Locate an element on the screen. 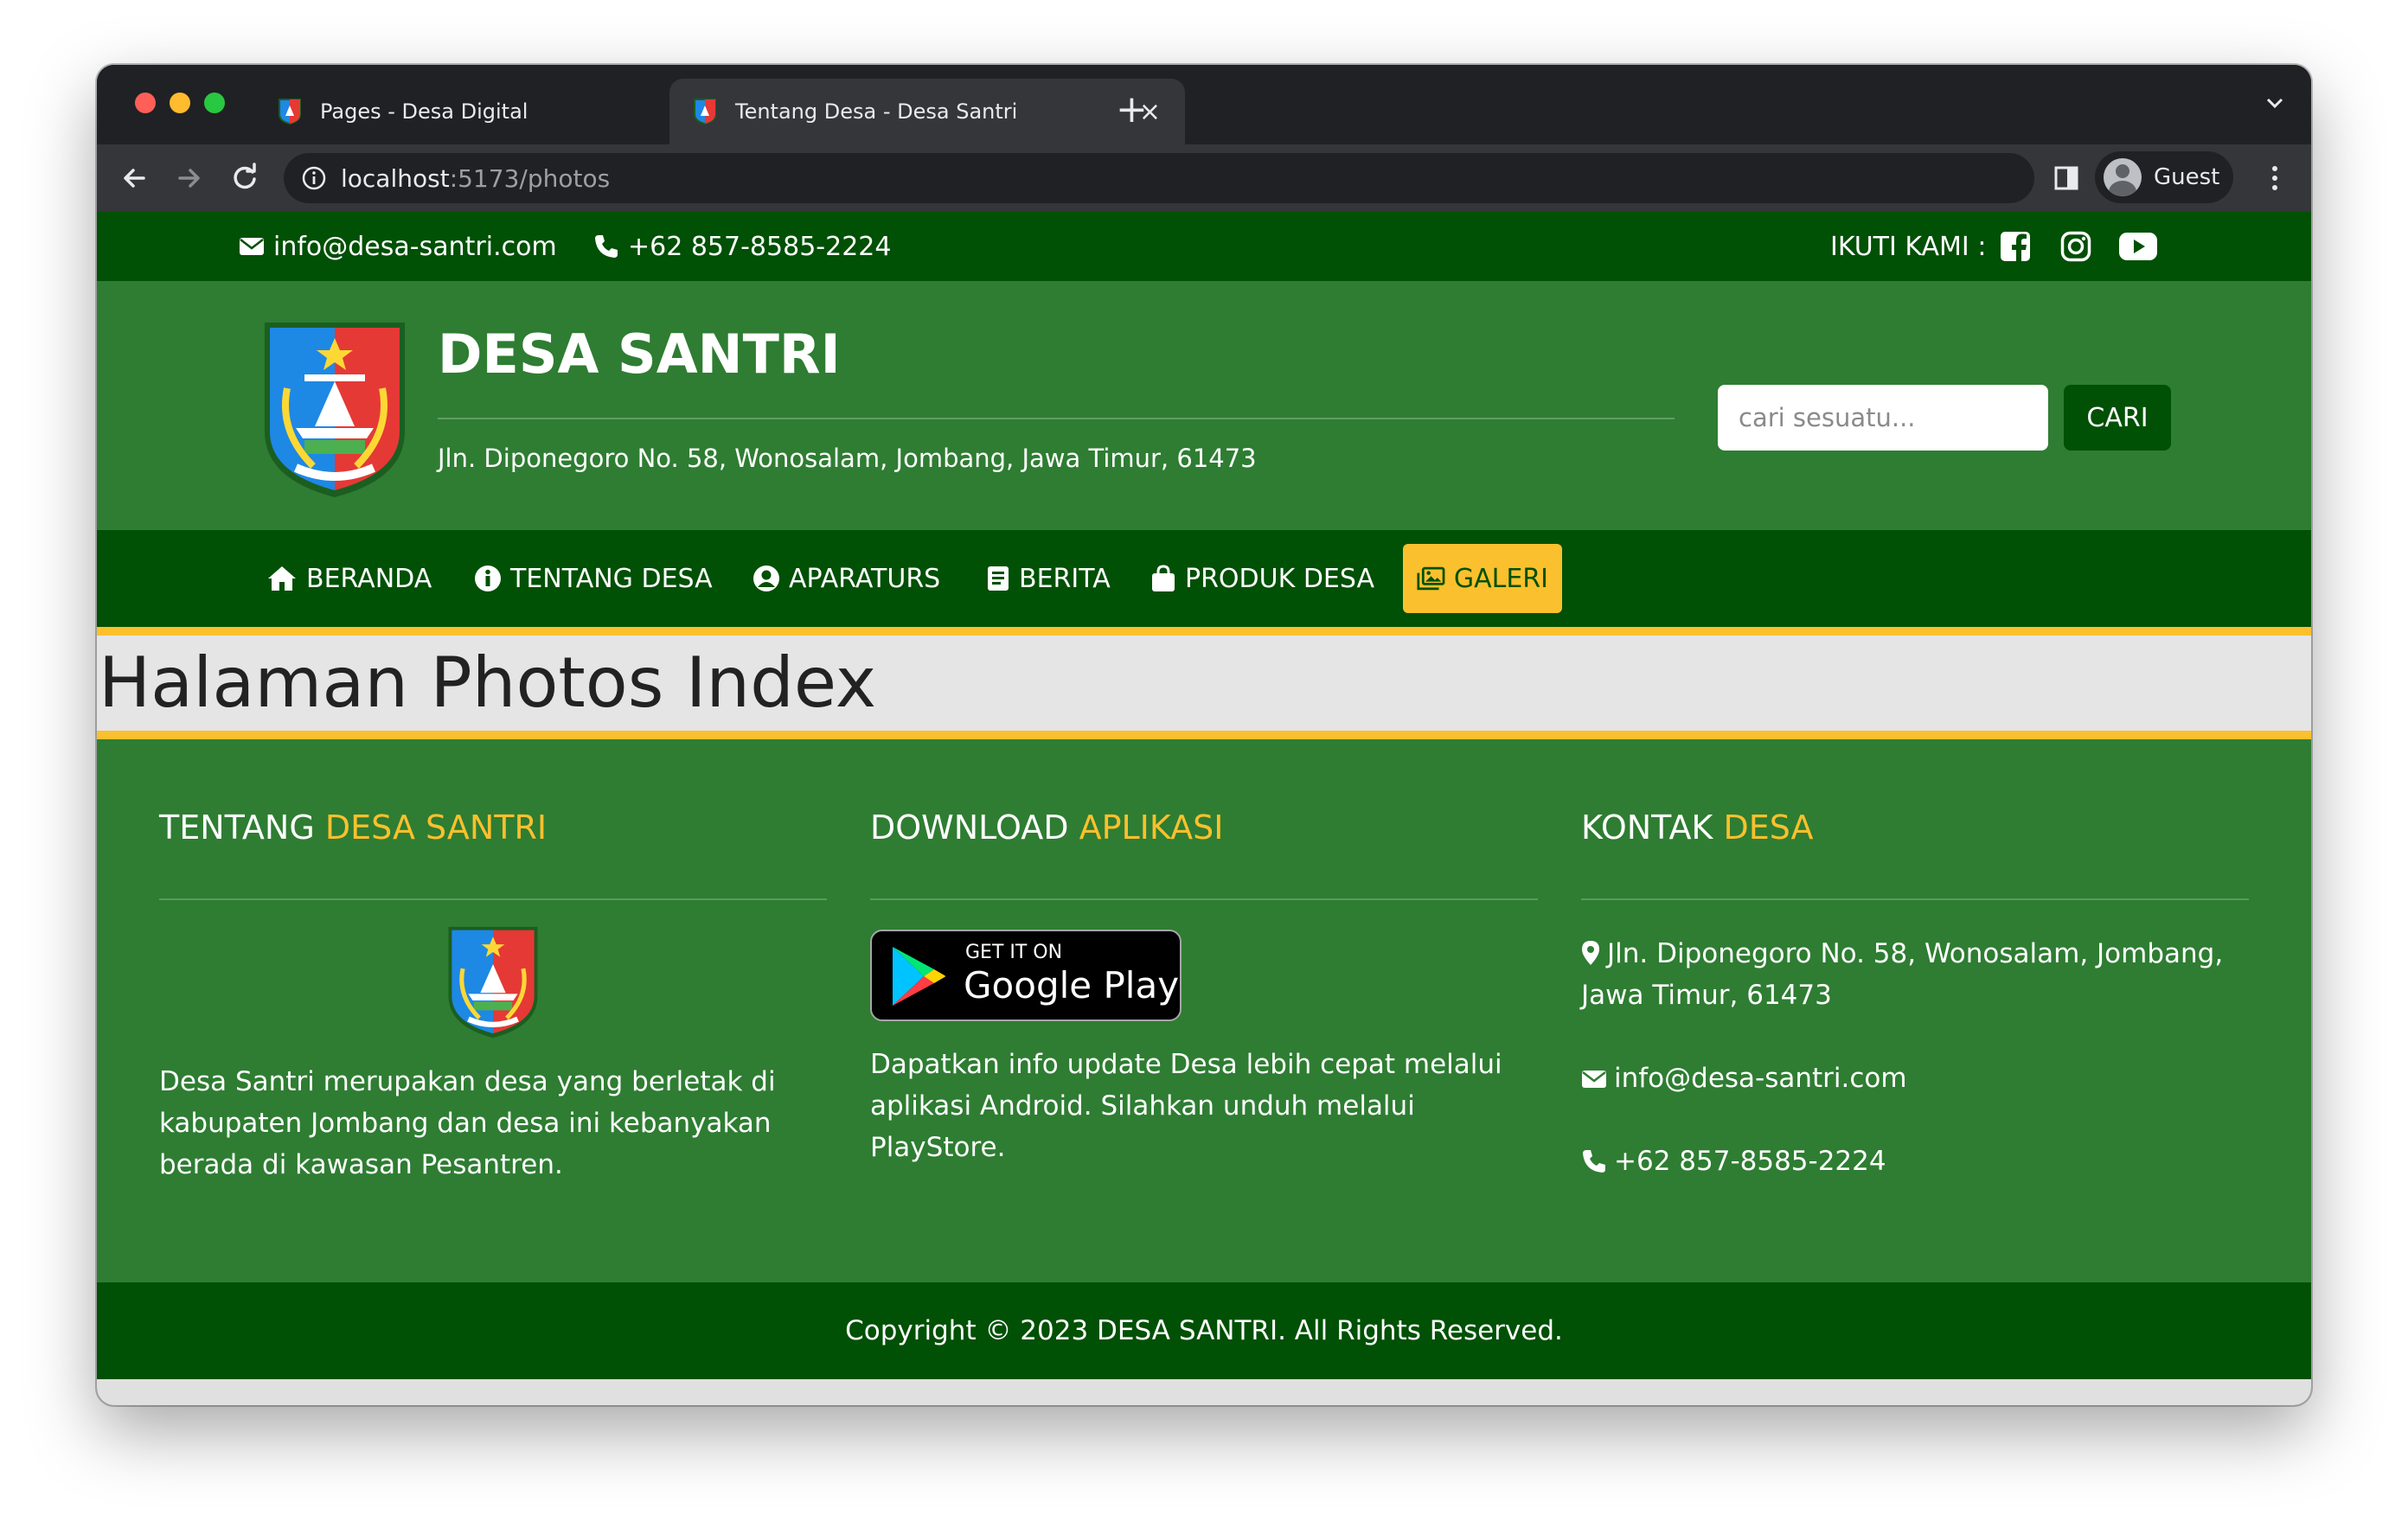 The height and width of the screenshot is (1534, 2408). page-bottom-strip is located at coordinates (1204, 1392).